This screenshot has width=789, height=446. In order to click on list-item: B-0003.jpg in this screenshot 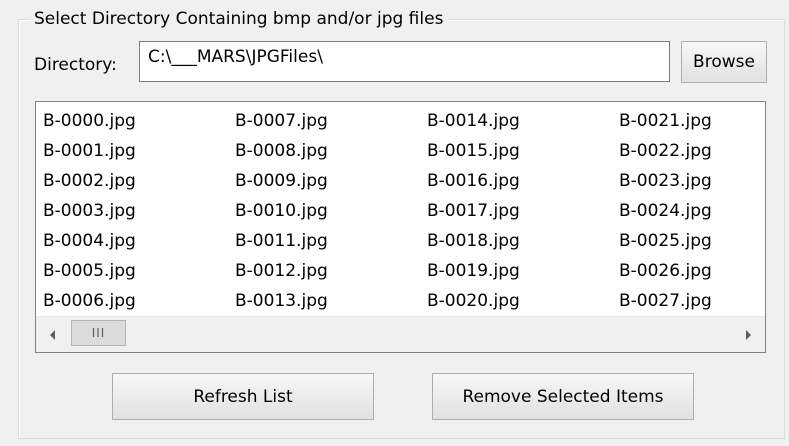, I will do `click(129, 211)`.